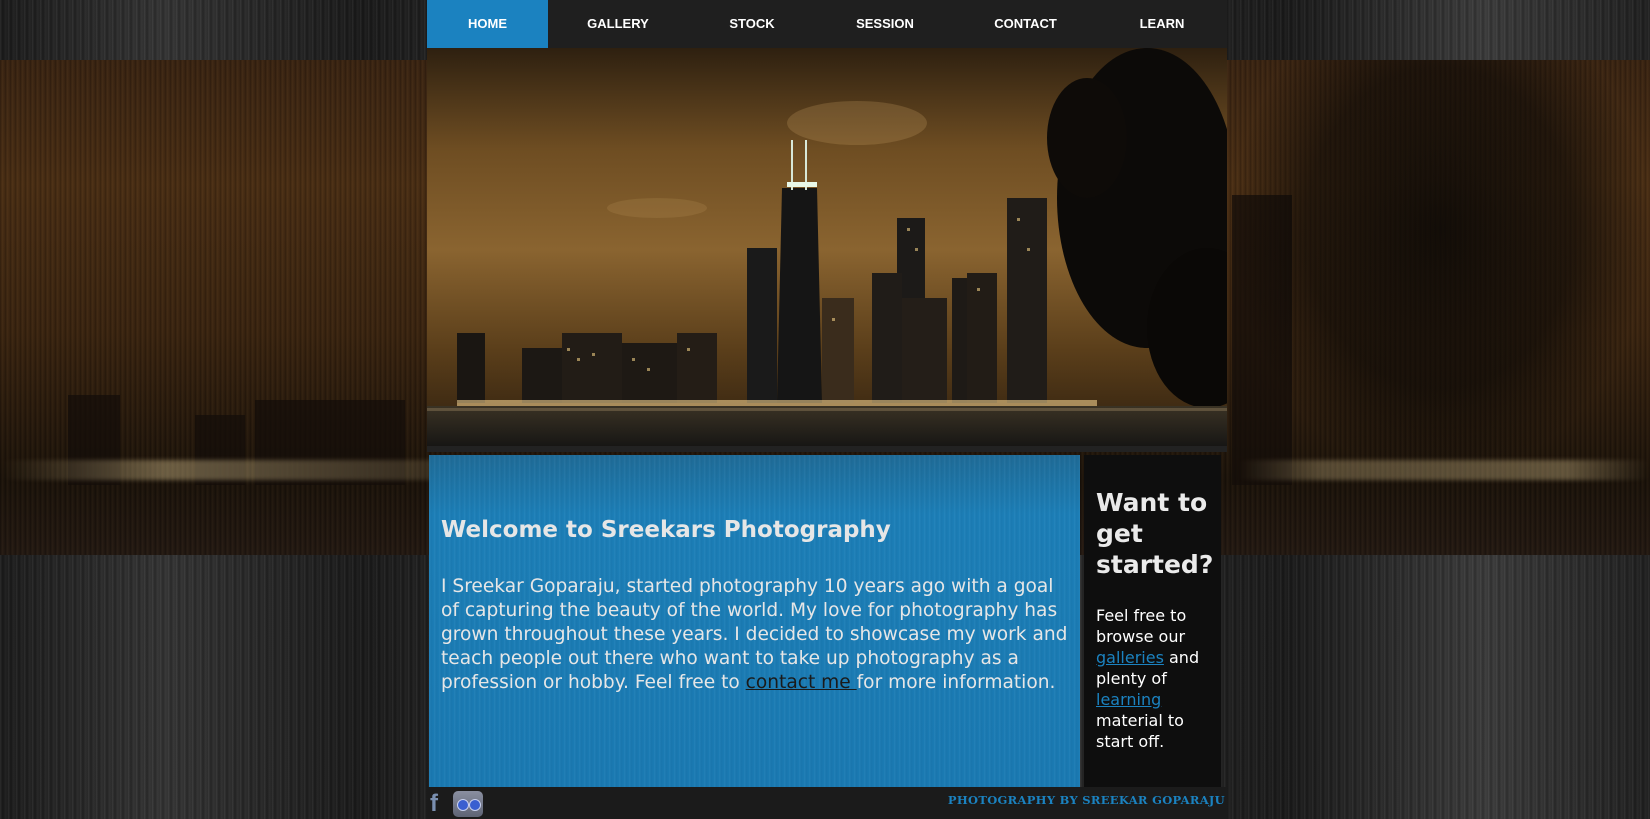  What do you see at coordinates (956, 682) in the screenshot?
I see `intro-text-end: for more information.` at bounding box center [956, 682].